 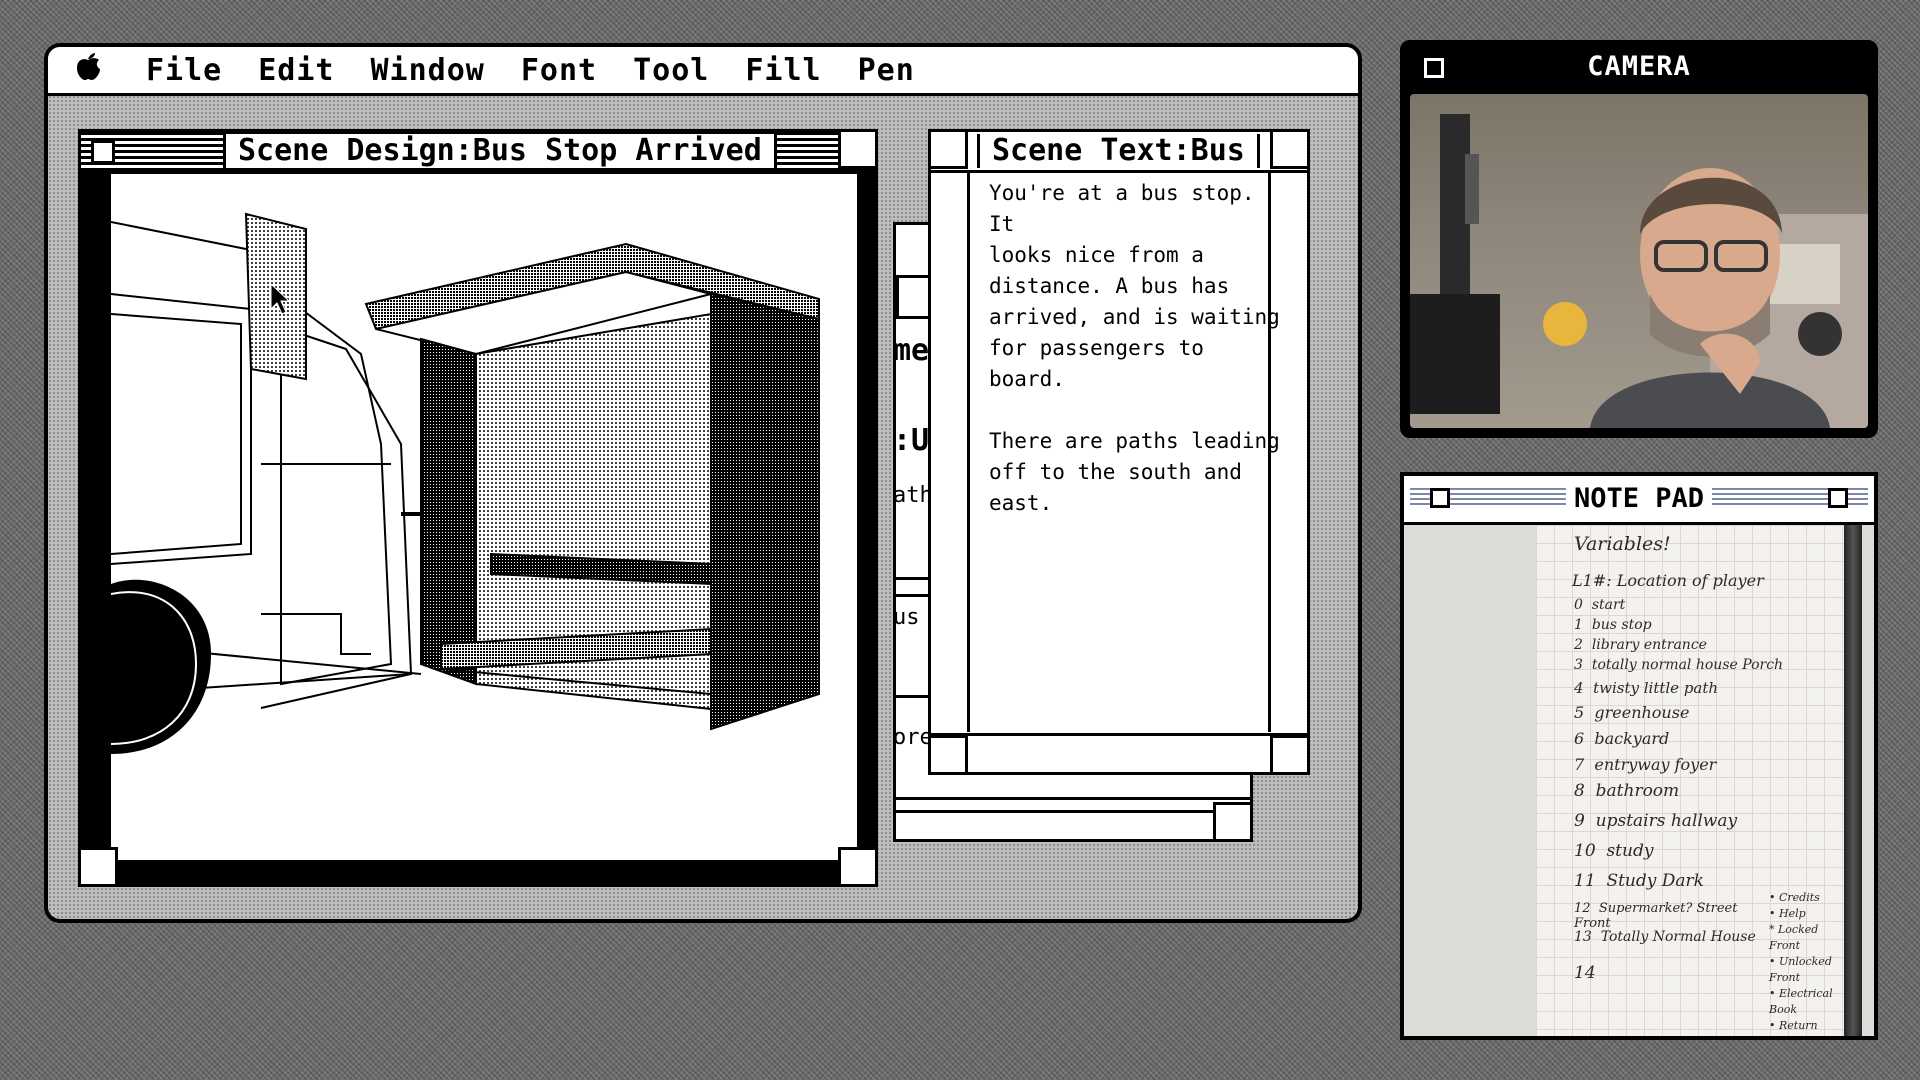 I want to click on list-item: 0 start, so click(x=1600, y=605).